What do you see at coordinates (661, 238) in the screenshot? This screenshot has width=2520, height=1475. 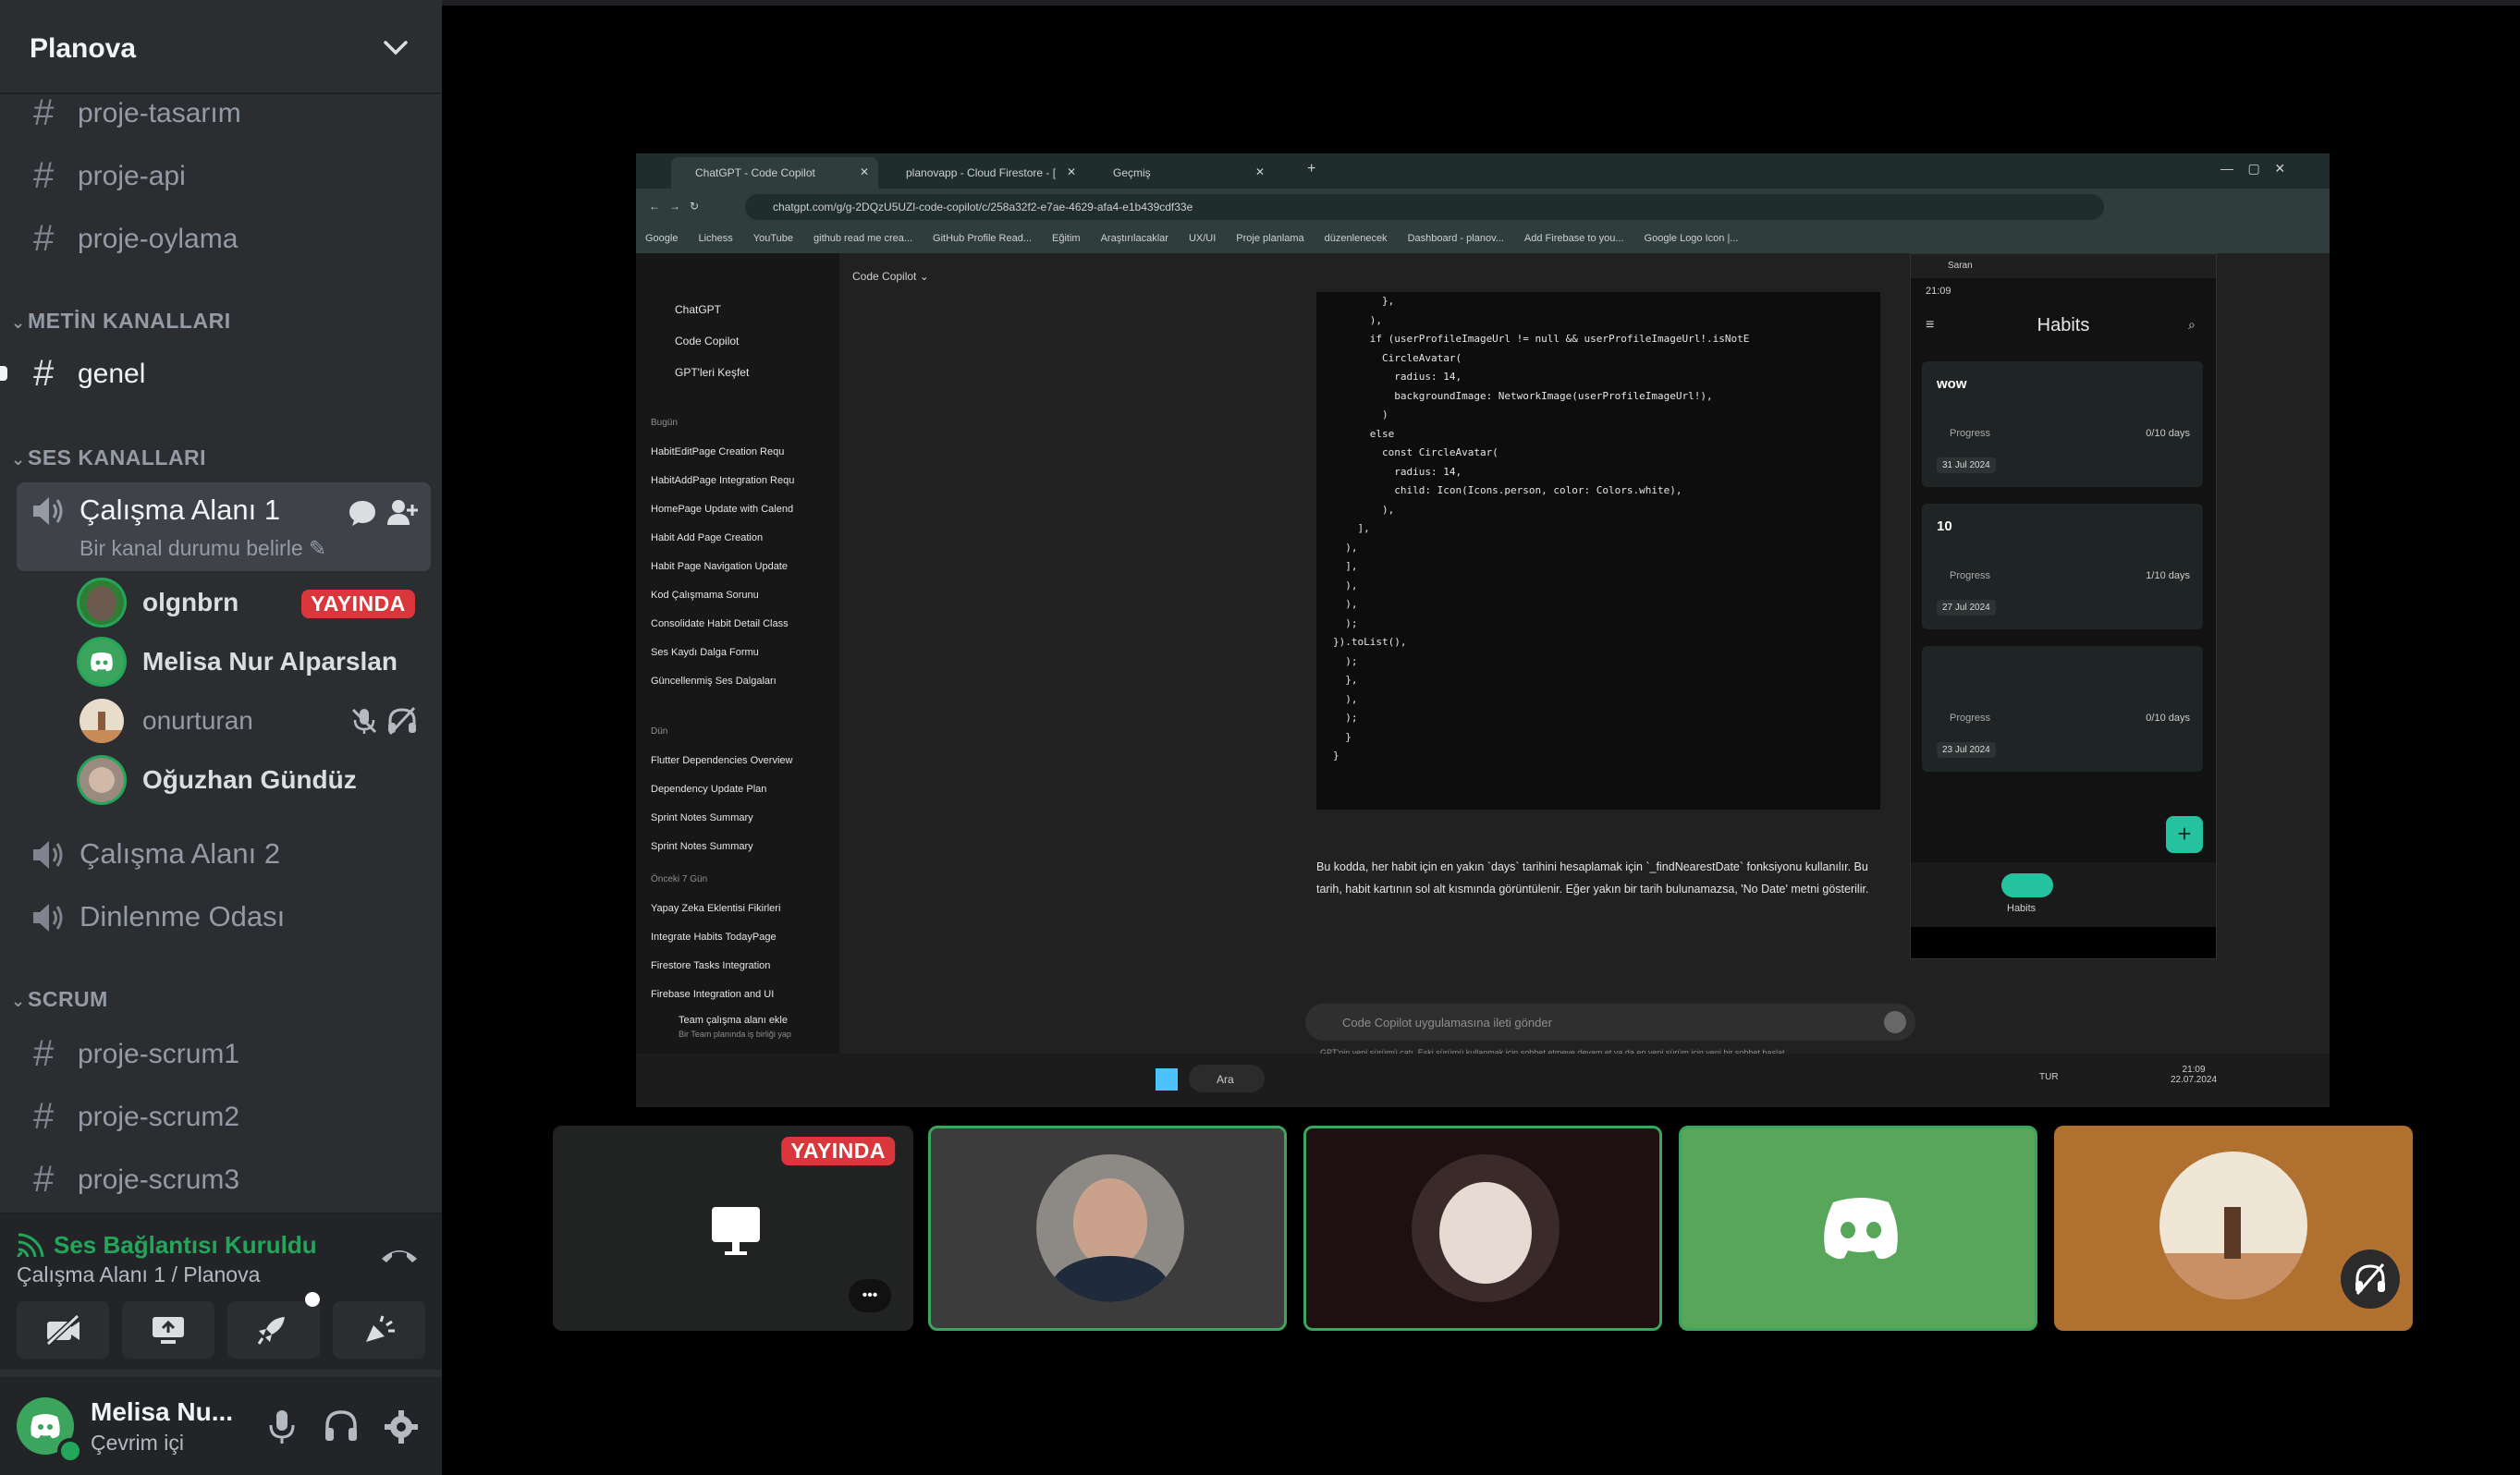 I see `bookmark: Google` at bounding box center [661, 238].